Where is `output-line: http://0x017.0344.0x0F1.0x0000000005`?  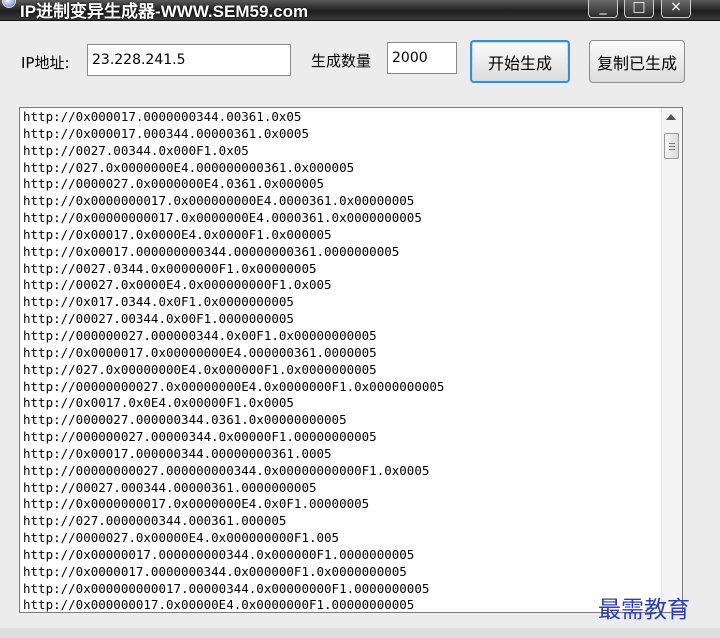 output-line: http://0x017.0344.0x0F1.0x0000000005 is located at coordinates (158, 302).